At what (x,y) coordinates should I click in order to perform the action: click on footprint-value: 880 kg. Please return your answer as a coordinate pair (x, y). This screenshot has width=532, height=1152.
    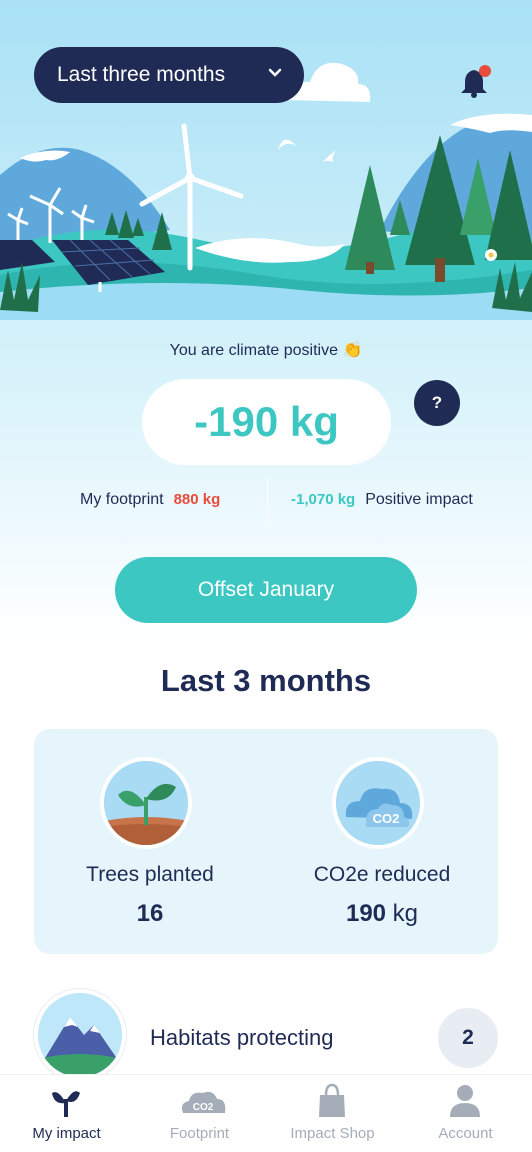
    Looking at the image, I should click on (197, 499).